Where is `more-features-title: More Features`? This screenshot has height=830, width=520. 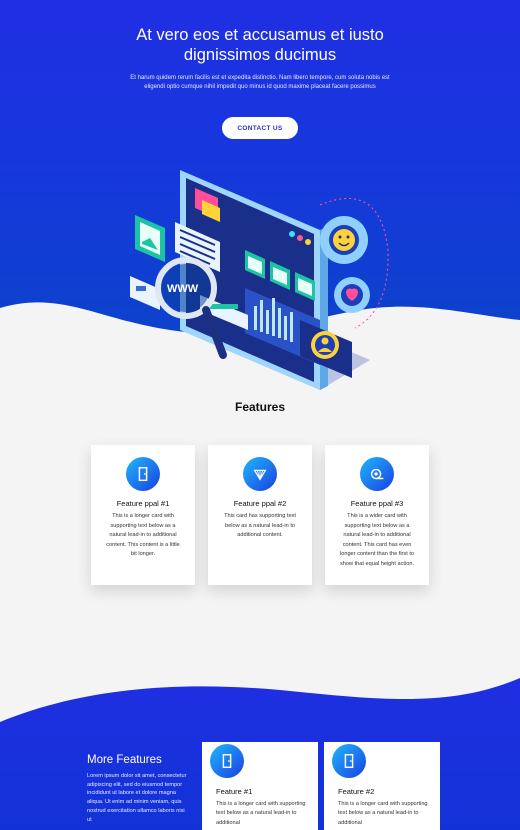
more-features-title: More Features is located at coordinates (124, 760).